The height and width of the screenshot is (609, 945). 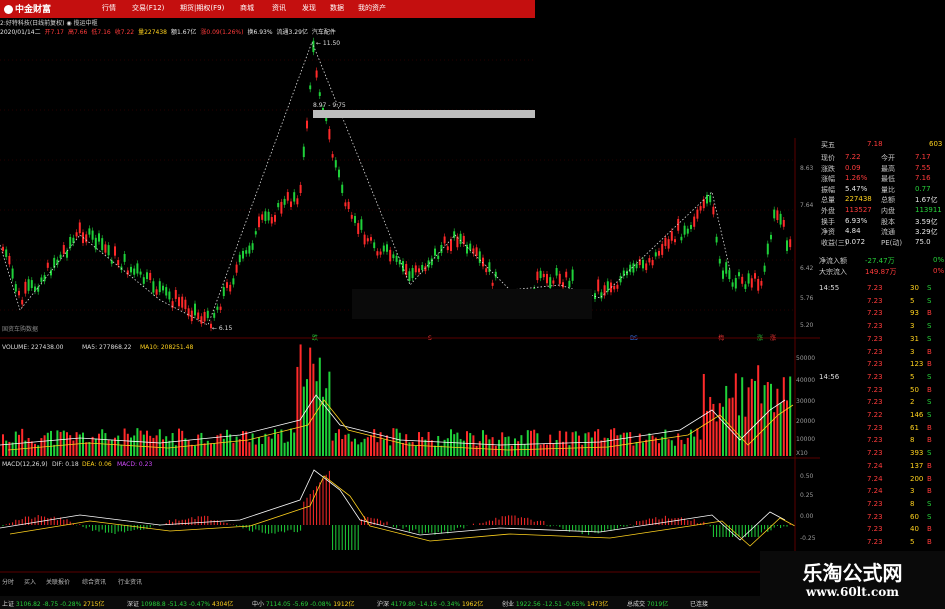 What do you see at coordinates (279, 8) in the screenshot?
I see `menu-item-news: 资讯` at bounding box center [279, 8].